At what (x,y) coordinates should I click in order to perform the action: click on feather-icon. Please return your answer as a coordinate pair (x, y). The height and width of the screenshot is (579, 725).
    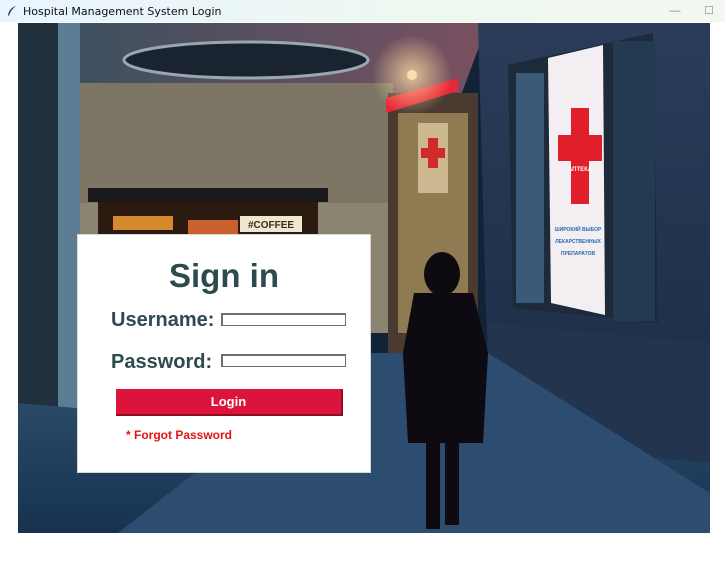
    Looking at the image, I should click on (12, 11).